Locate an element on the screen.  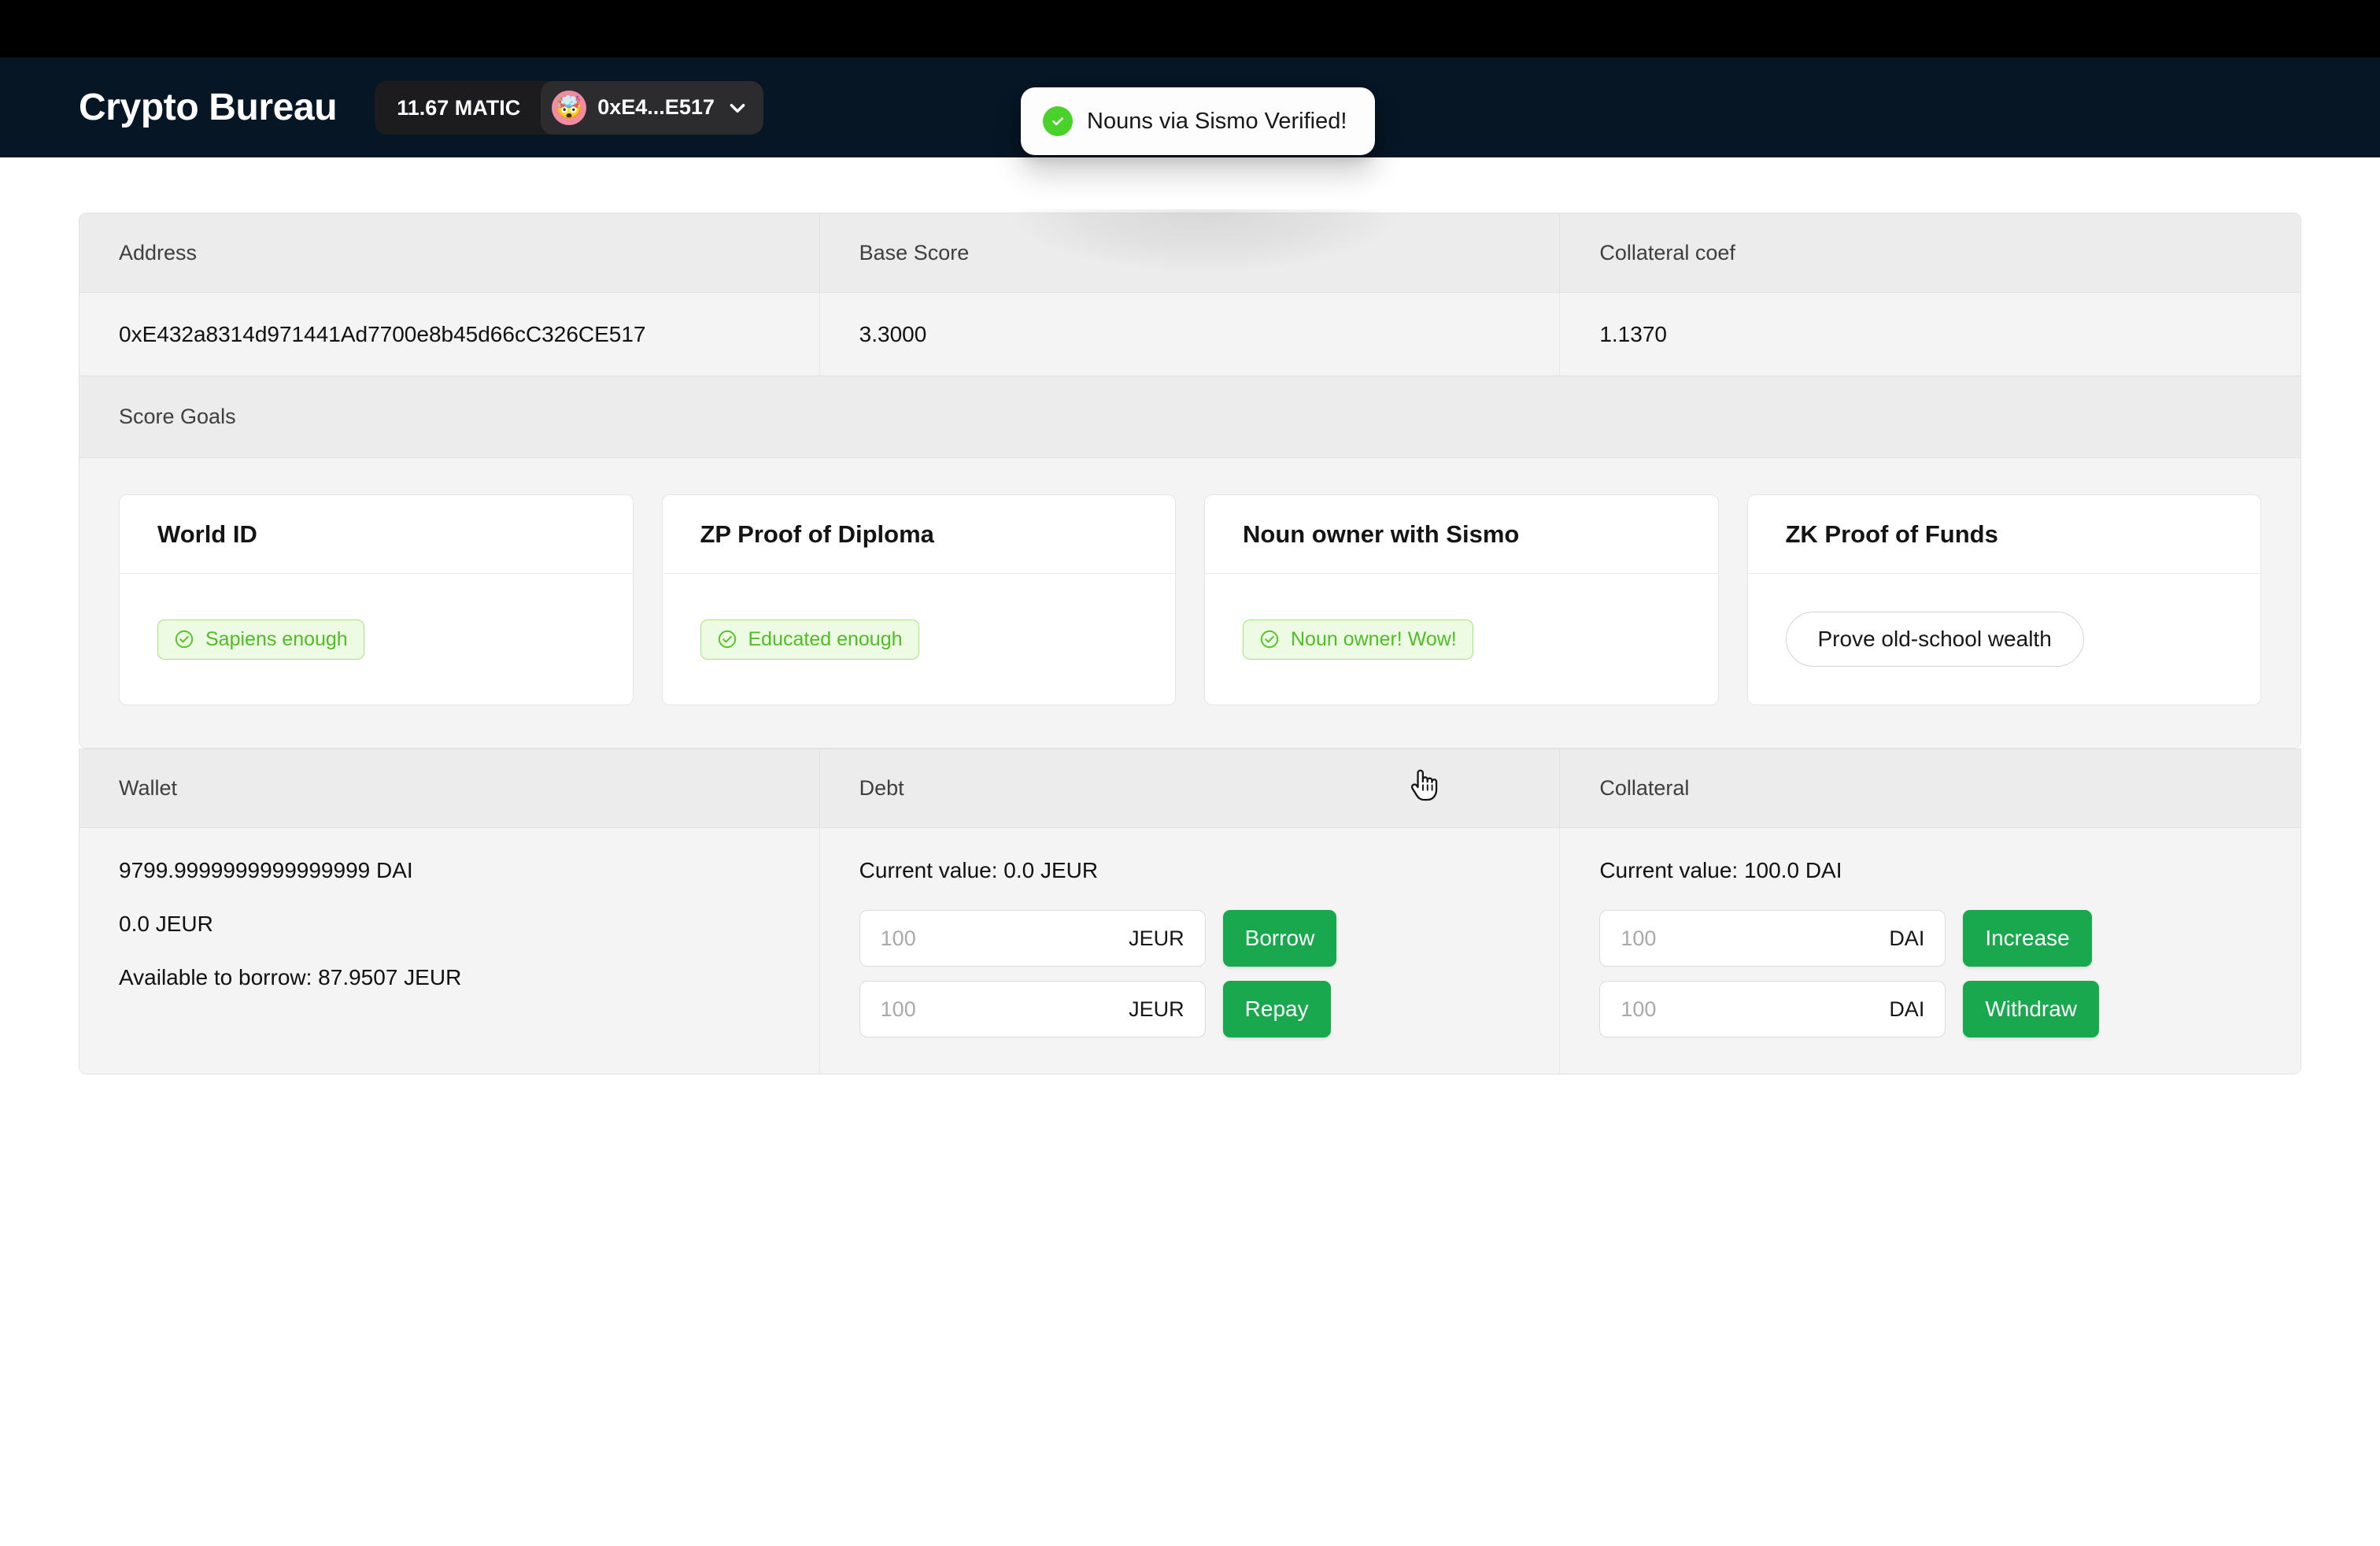
borrow-amount-unit: JEUR is located at coordinates (1156, 938).